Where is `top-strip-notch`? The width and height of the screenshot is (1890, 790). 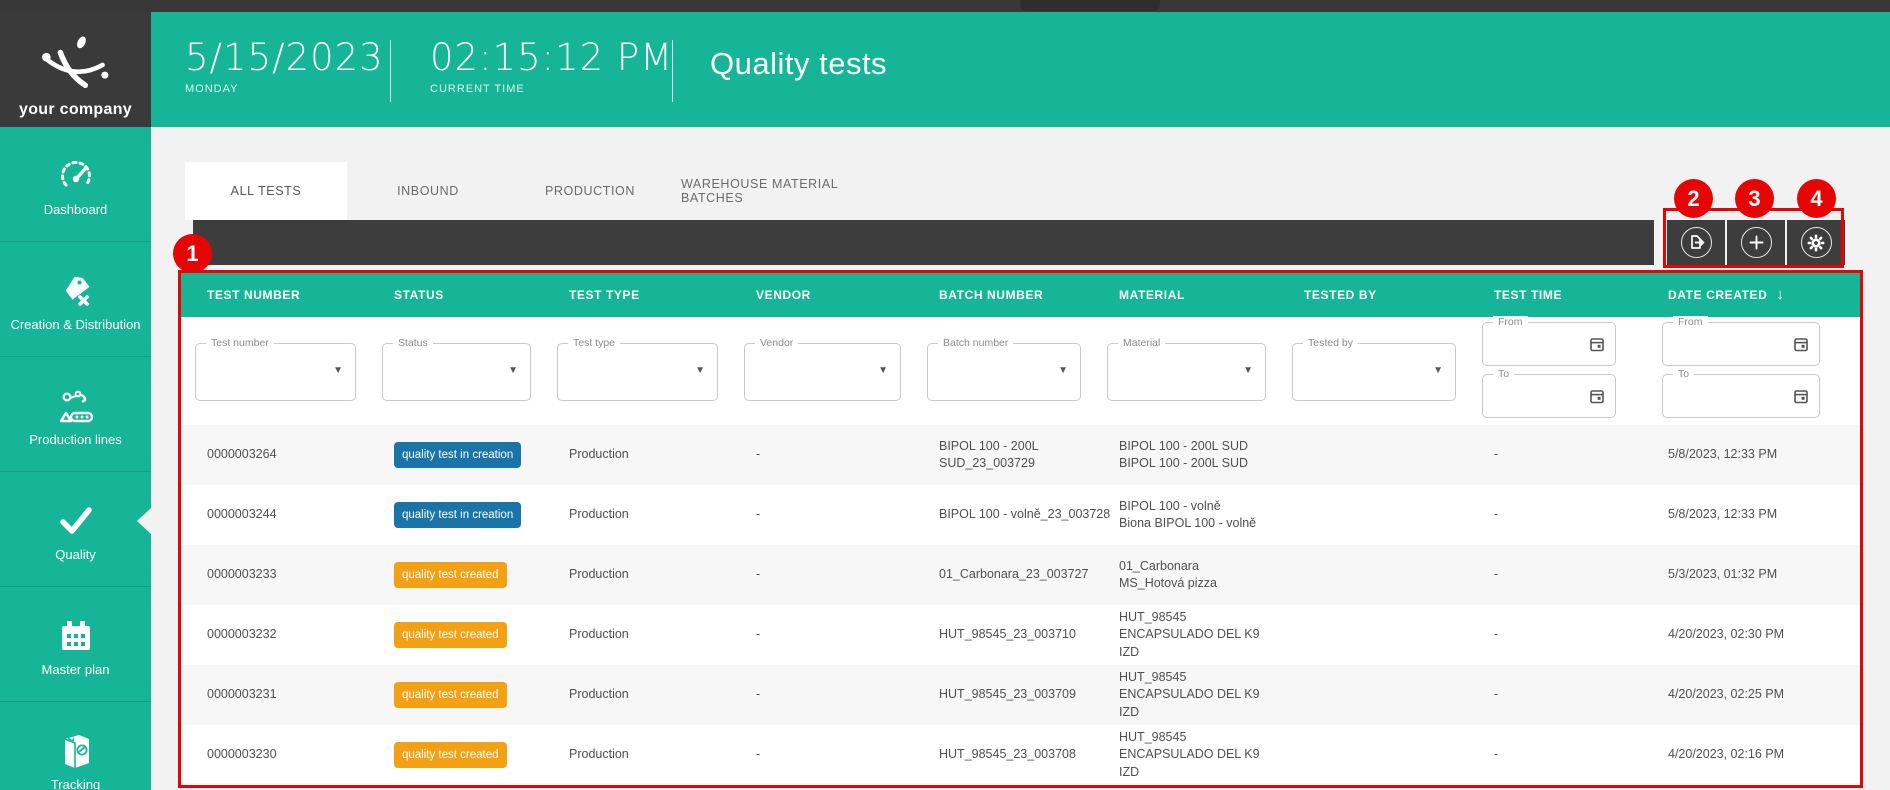
top-strip-notch is located at coordinates (1090, 5).